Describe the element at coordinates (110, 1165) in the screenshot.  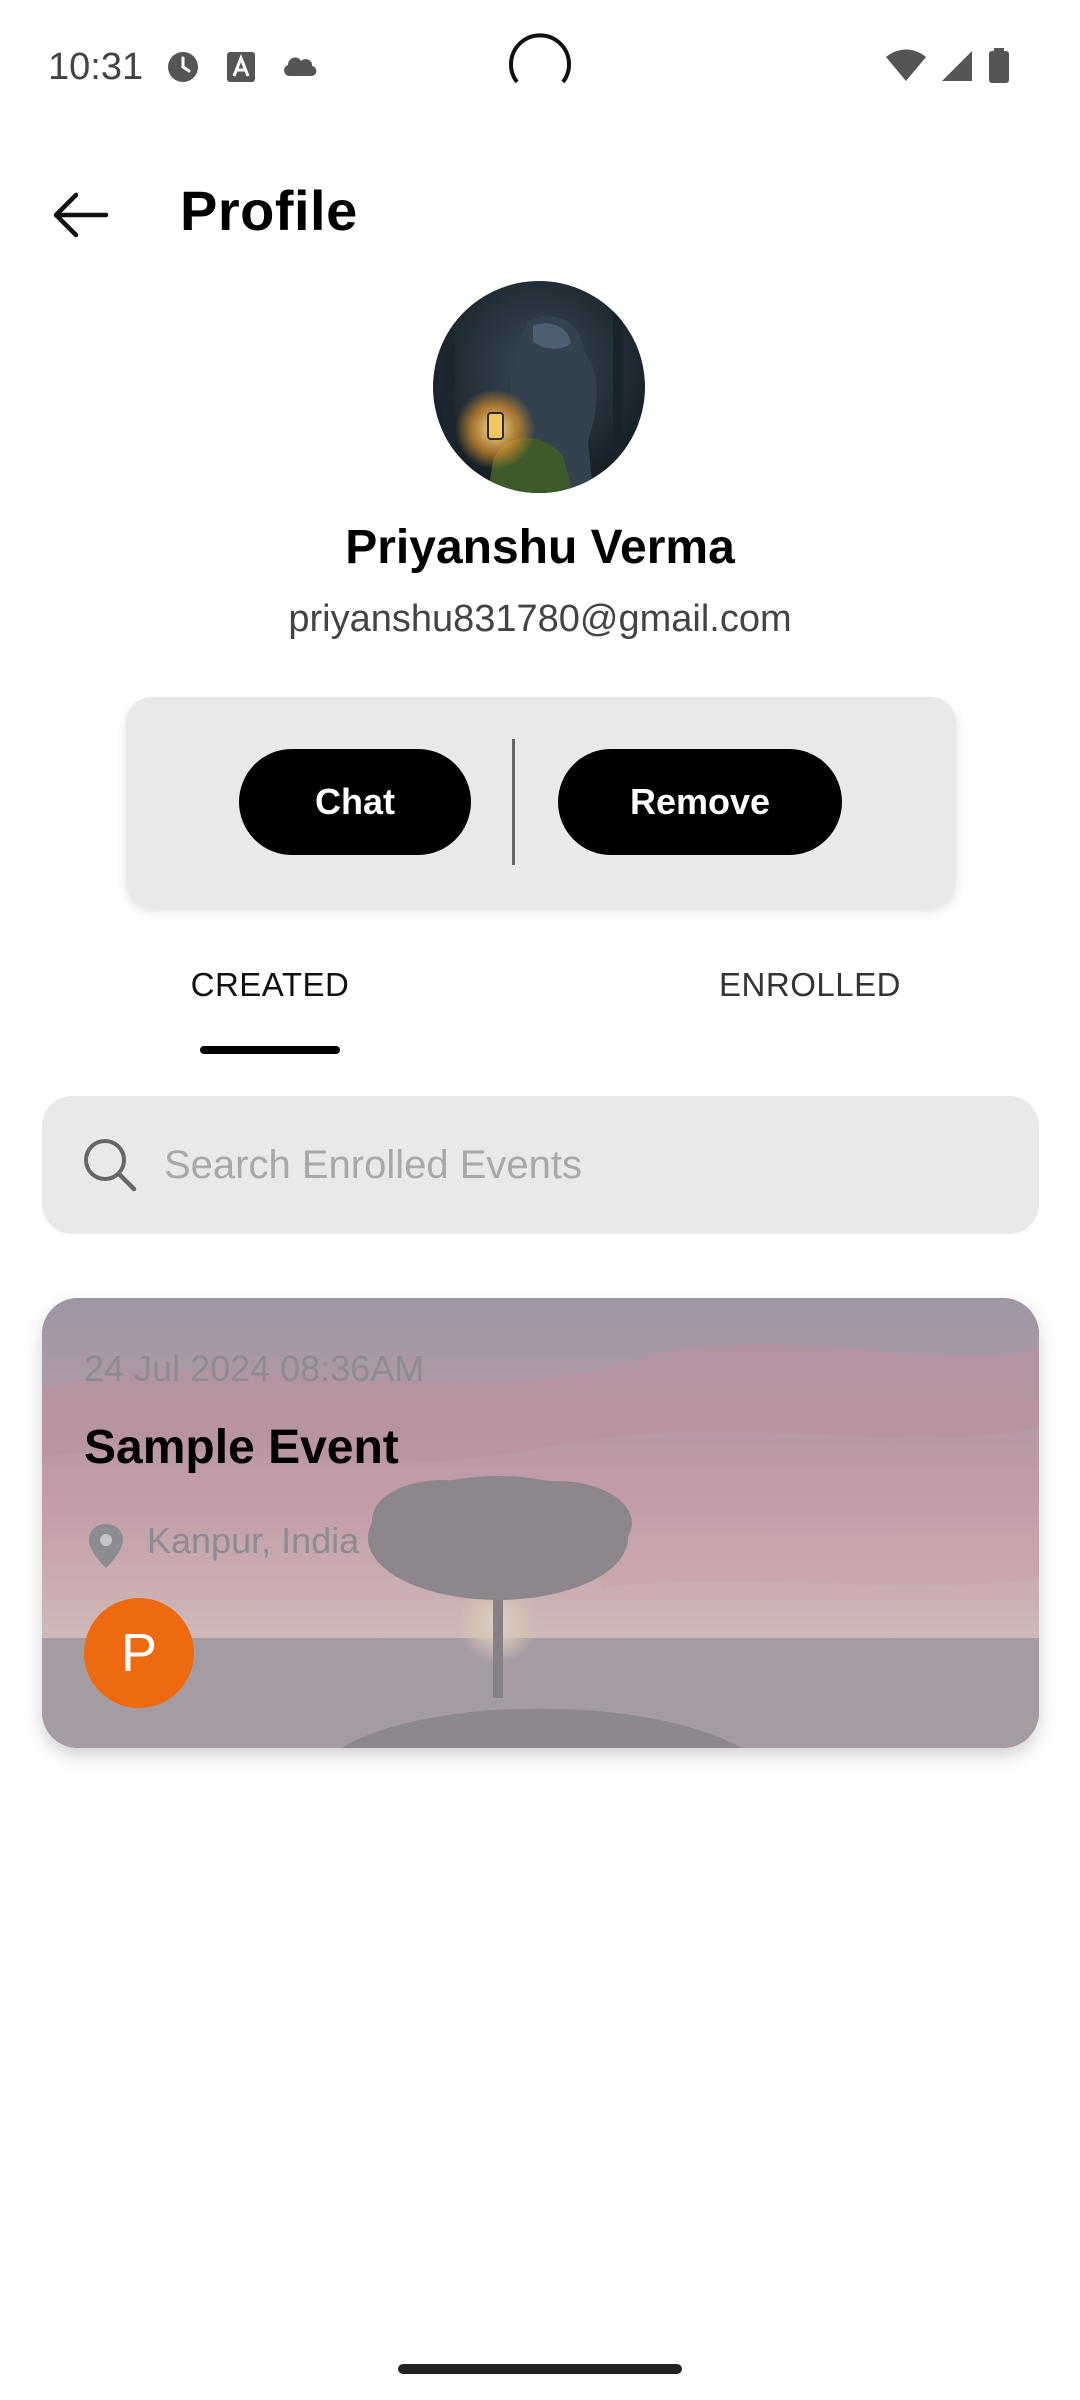
I see `search-icon` at that location.